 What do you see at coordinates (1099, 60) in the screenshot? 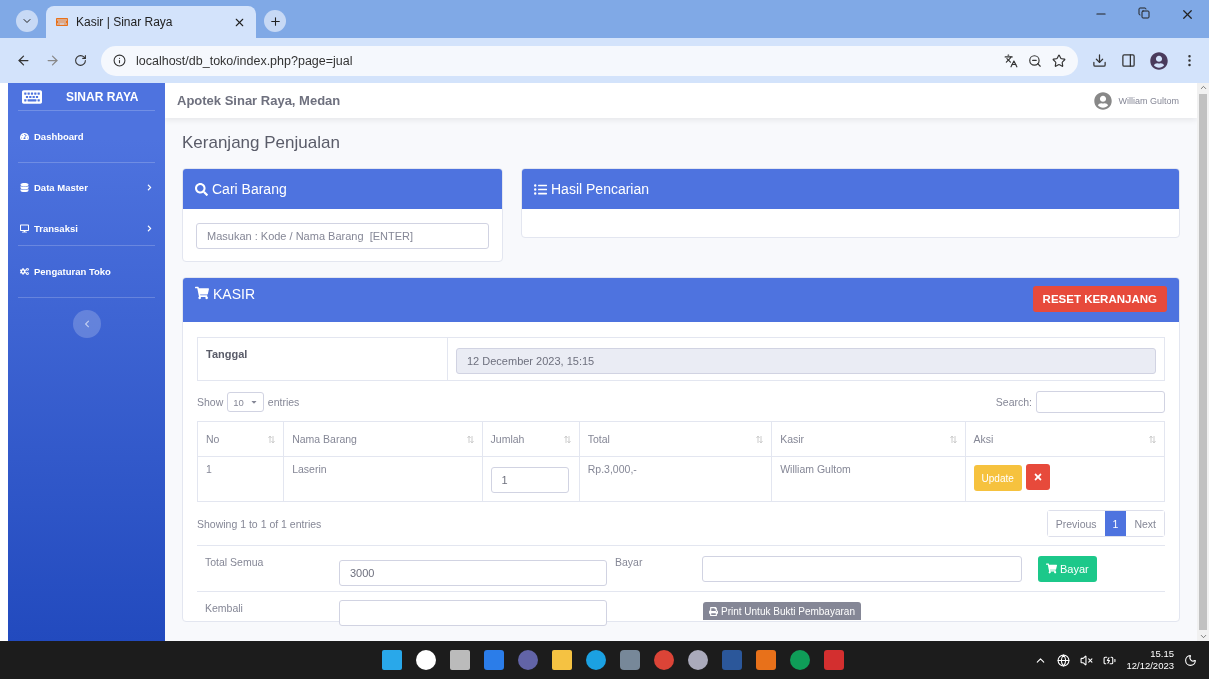
I see `download-icon` at bounding box center [1099, 60].